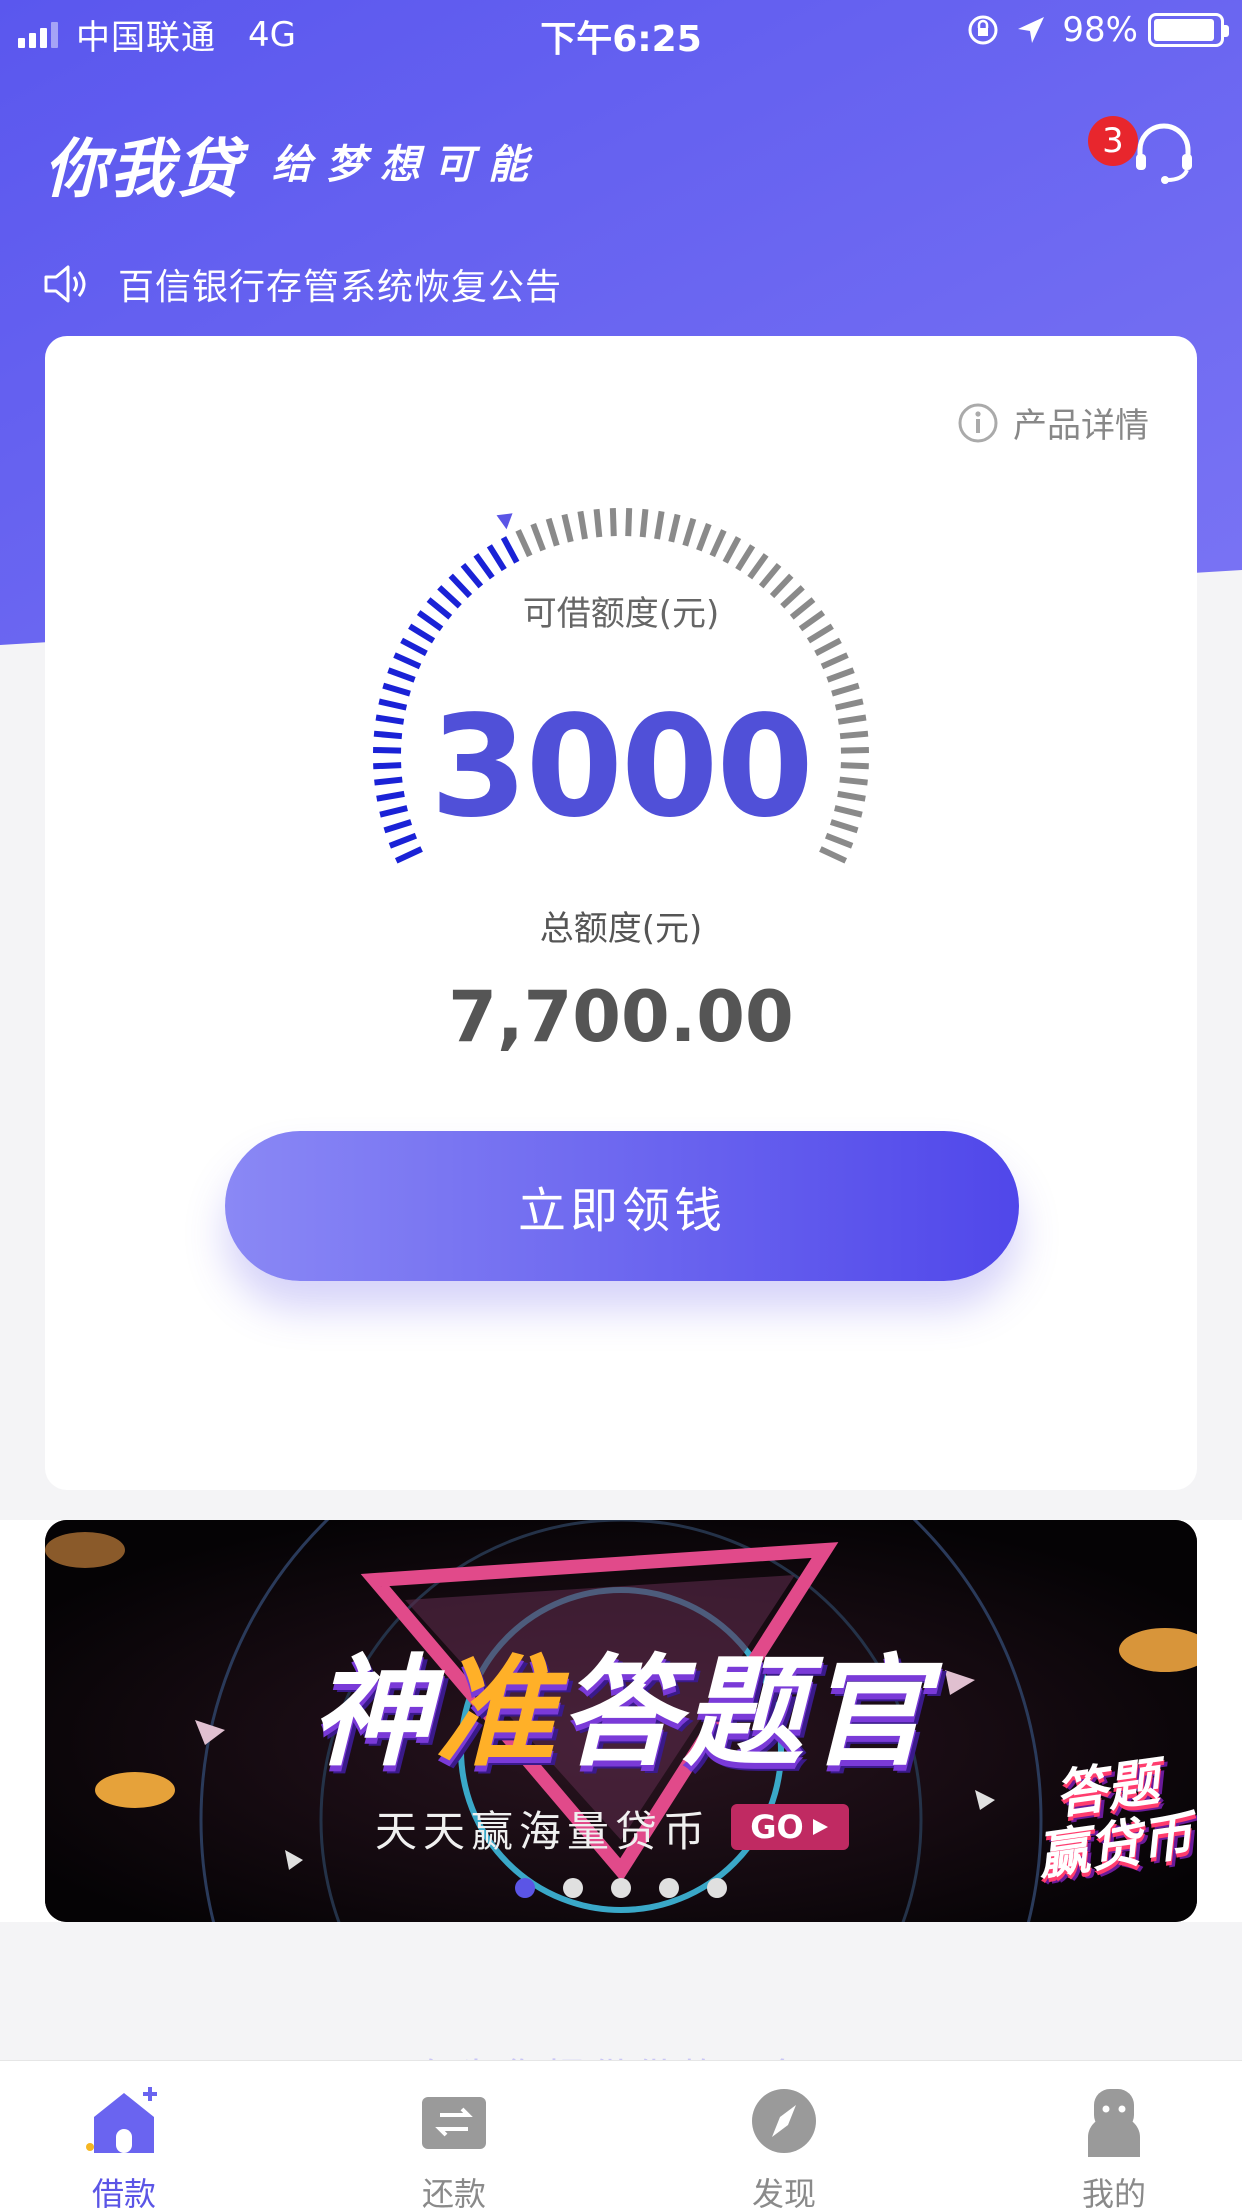 This screenshot has width=1242, height=2208. Describe the element at coordinates (504, 521) in the screenshot. I see `gauge-marker` at that location.